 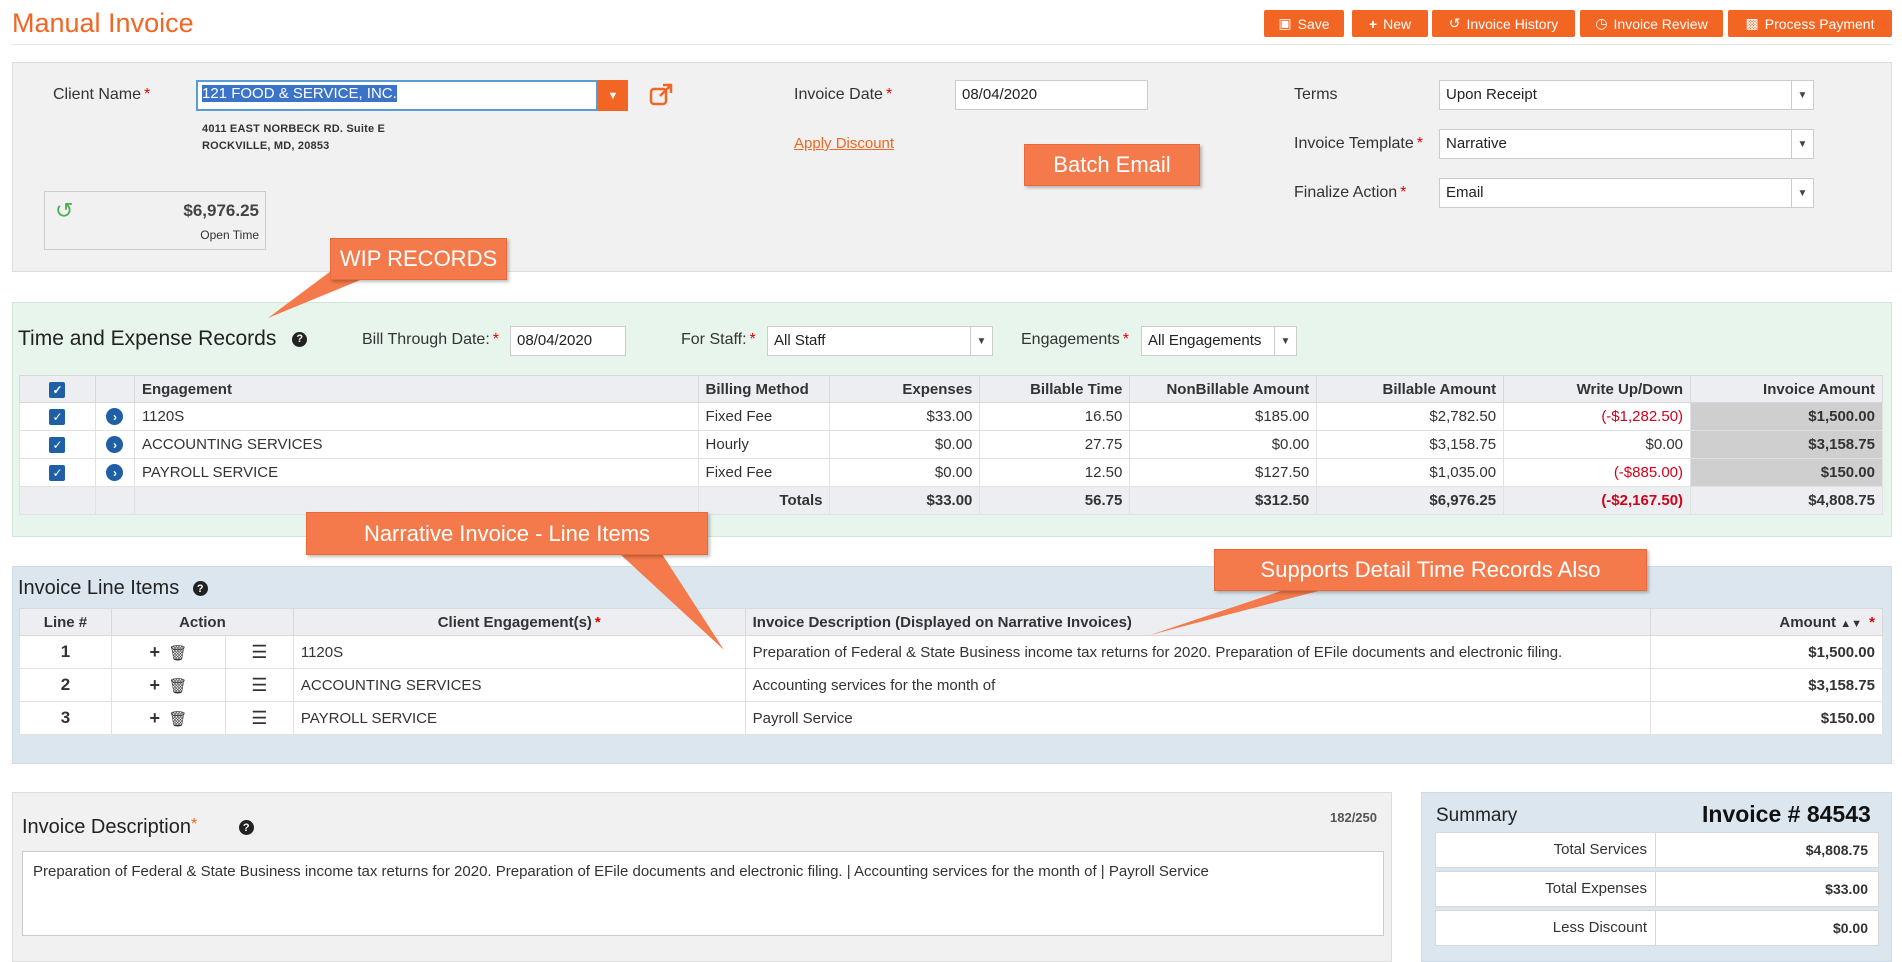 I want to click on callout-supports-detail: Supports Detail Time Records Also, so click(x=1430, y=570).